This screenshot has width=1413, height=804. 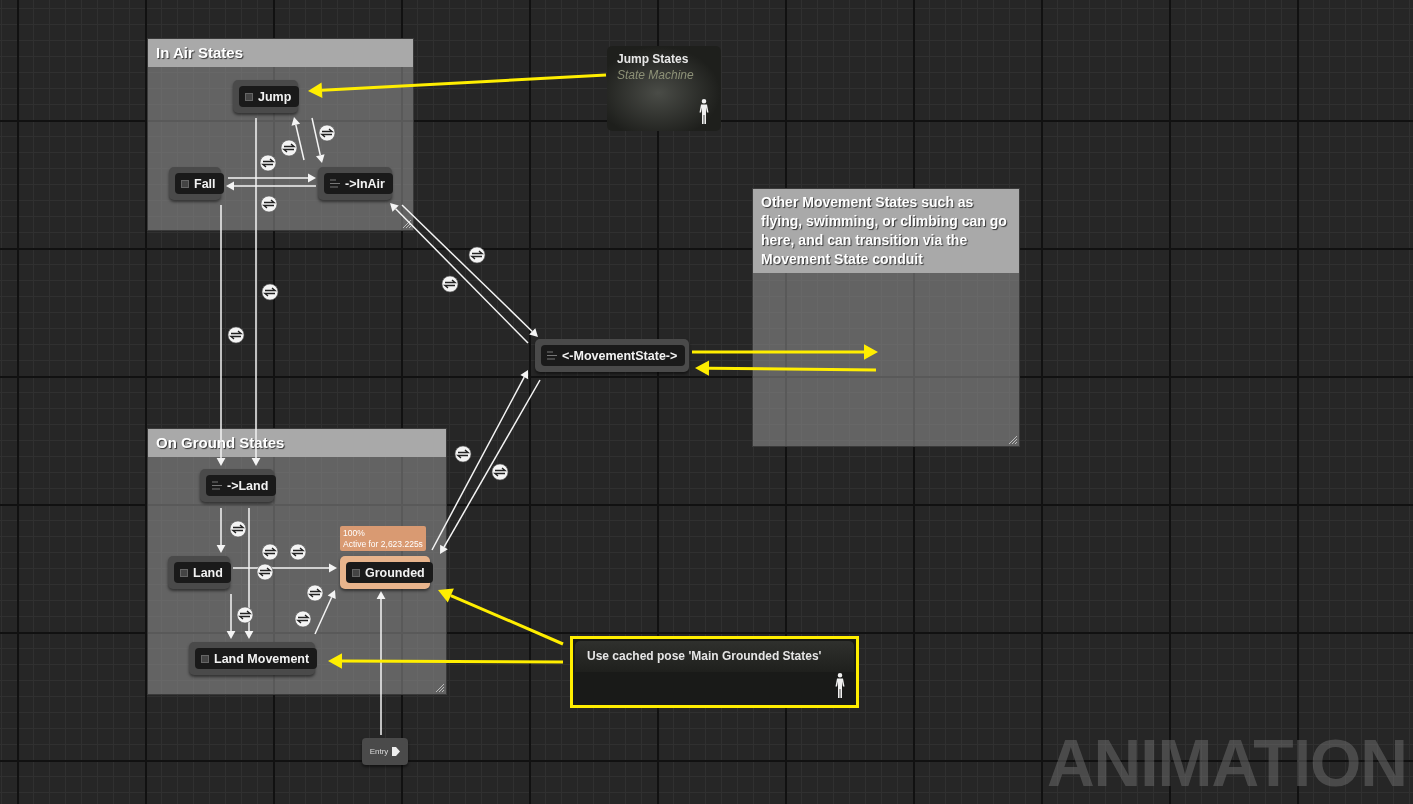 I want to click on entry-pin-icon, so click(x=396, y=751).